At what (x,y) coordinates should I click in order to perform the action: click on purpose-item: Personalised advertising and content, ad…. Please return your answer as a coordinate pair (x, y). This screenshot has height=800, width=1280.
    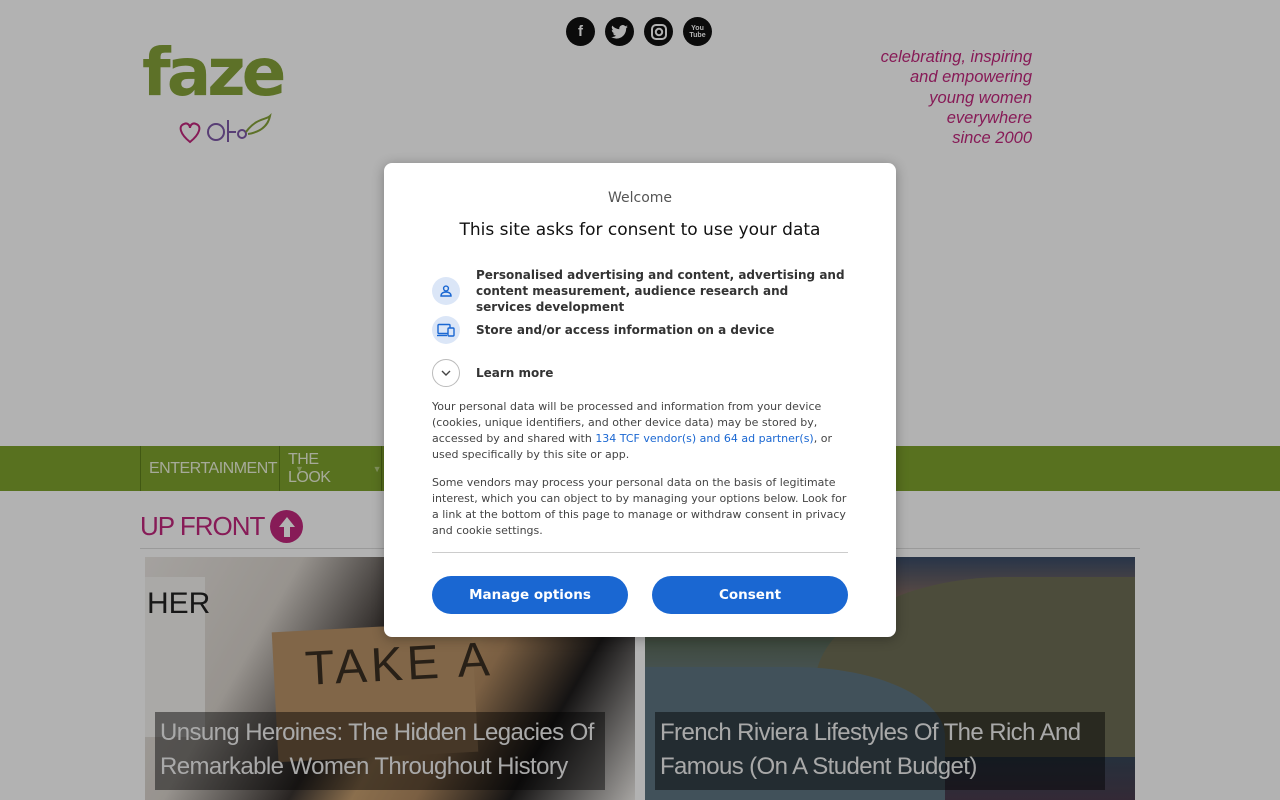
    Looking at the image, I should click on (639, 291).